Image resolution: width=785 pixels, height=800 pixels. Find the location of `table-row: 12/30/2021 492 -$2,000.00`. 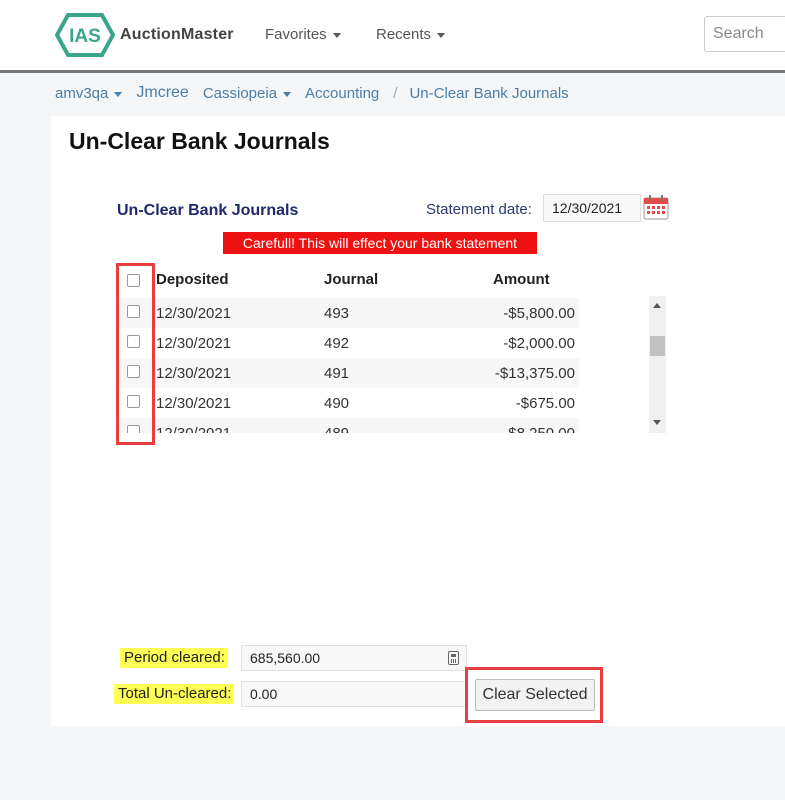

table-row: 12/30/2021 492 -$2,000.00 is located at coordinates (348, 343).